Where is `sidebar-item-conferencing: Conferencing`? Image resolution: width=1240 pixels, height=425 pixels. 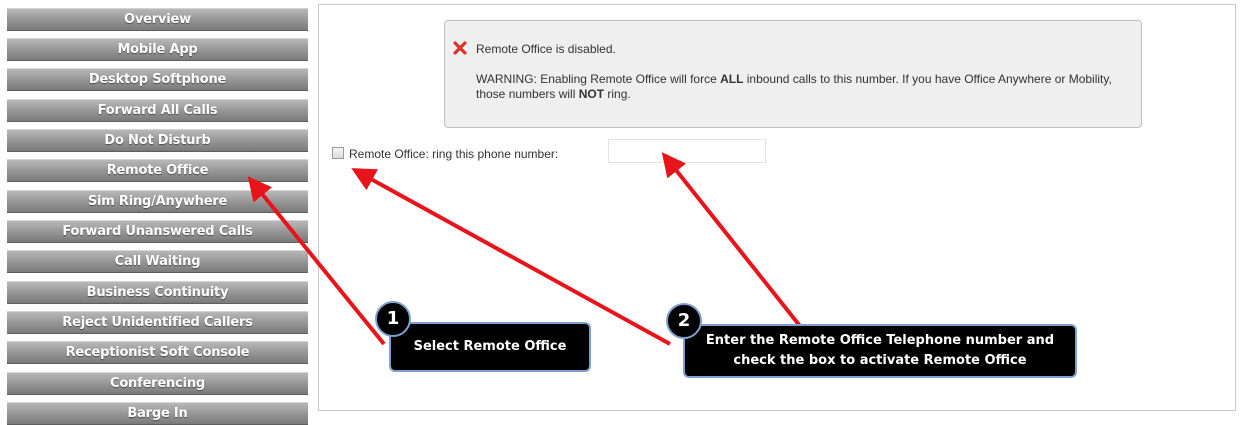 sidebar-item-conferencing: Conferencing is located at coordinates (157, 383).